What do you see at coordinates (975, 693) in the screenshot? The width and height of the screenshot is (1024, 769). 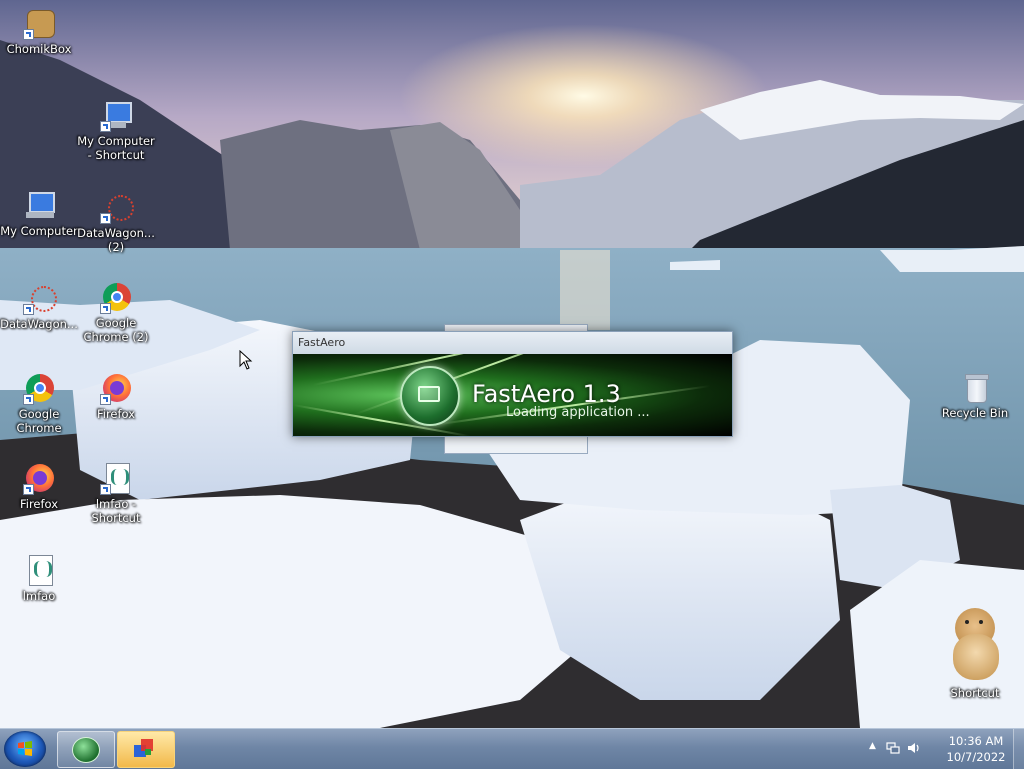 I see `desktop-icon-label: Shortcut` at bounding box center [975, 693].